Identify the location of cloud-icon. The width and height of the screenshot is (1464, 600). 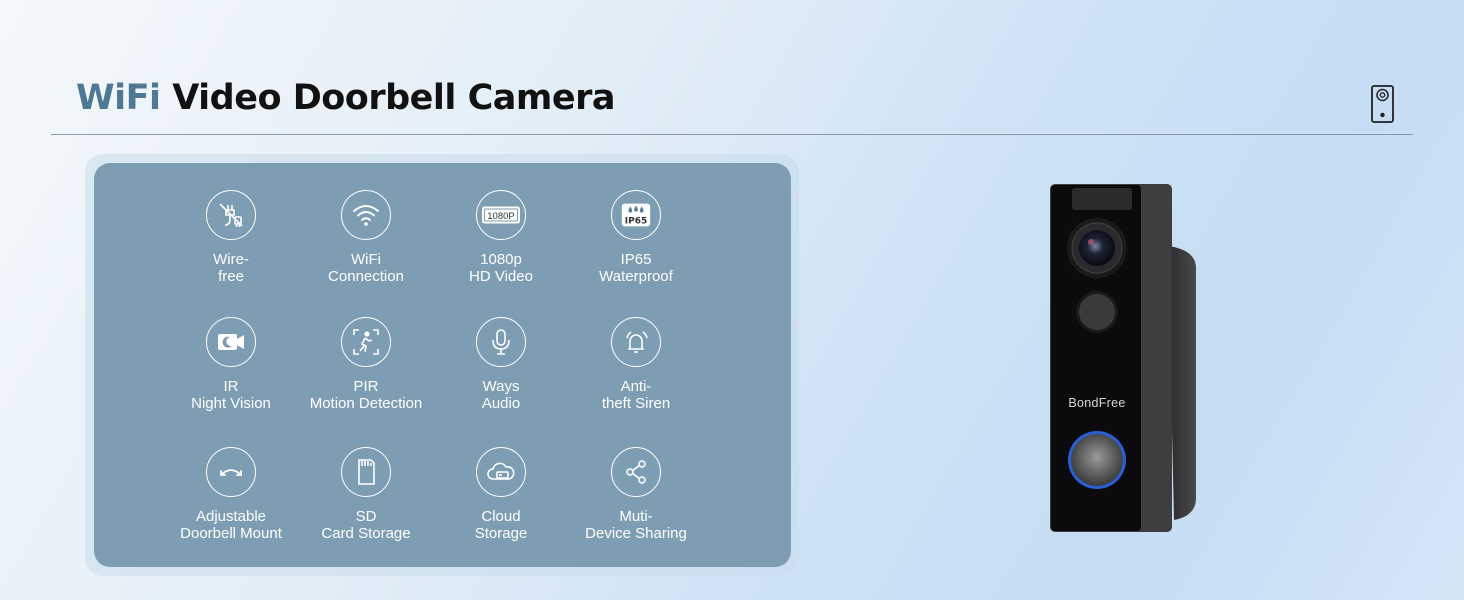
(501, 472).